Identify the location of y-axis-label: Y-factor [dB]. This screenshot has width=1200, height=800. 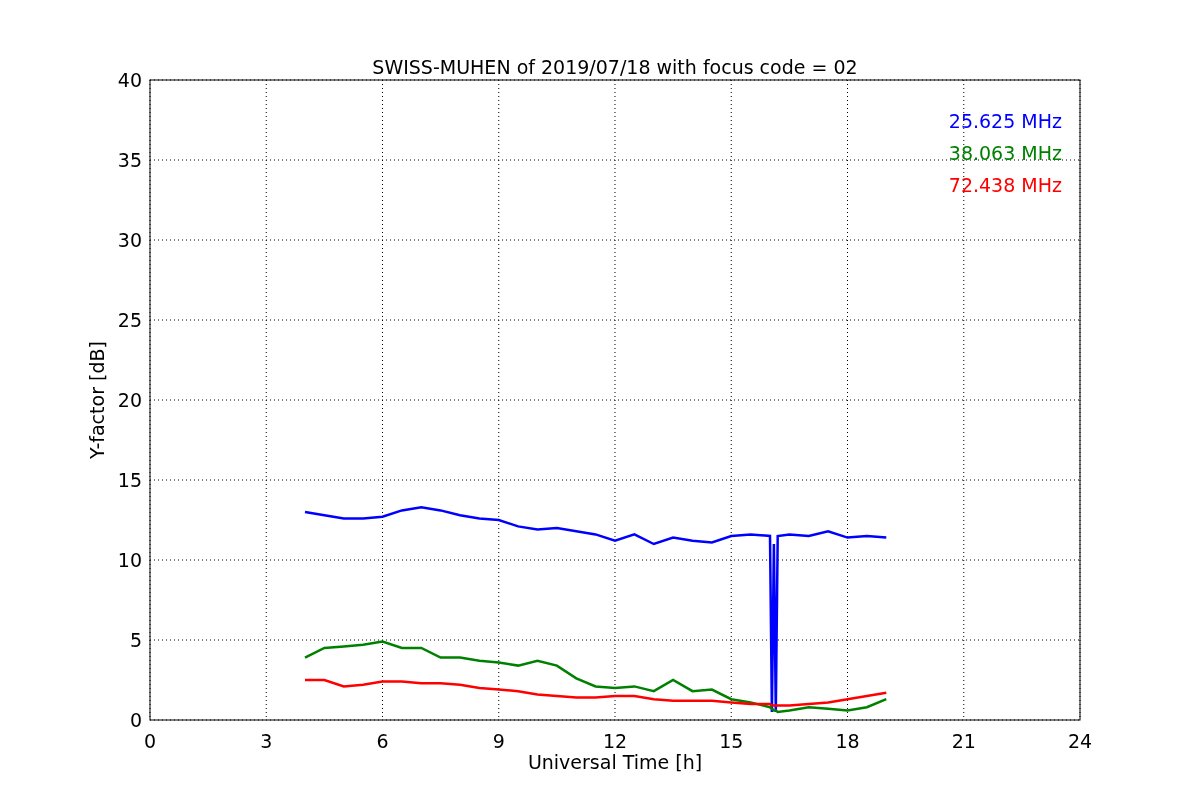
(97, 400).